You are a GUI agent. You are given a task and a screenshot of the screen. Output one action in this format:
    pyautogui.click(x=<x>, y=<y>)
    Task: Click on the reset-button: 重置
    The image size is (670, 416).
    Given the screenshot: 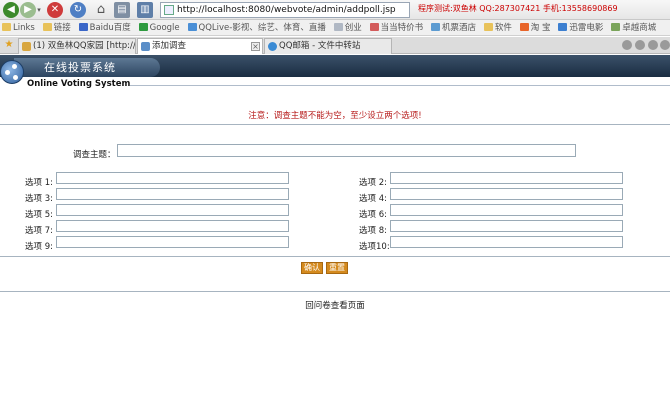 What is the action you would take?
    pyautogui.click(x=337, y=268)
    